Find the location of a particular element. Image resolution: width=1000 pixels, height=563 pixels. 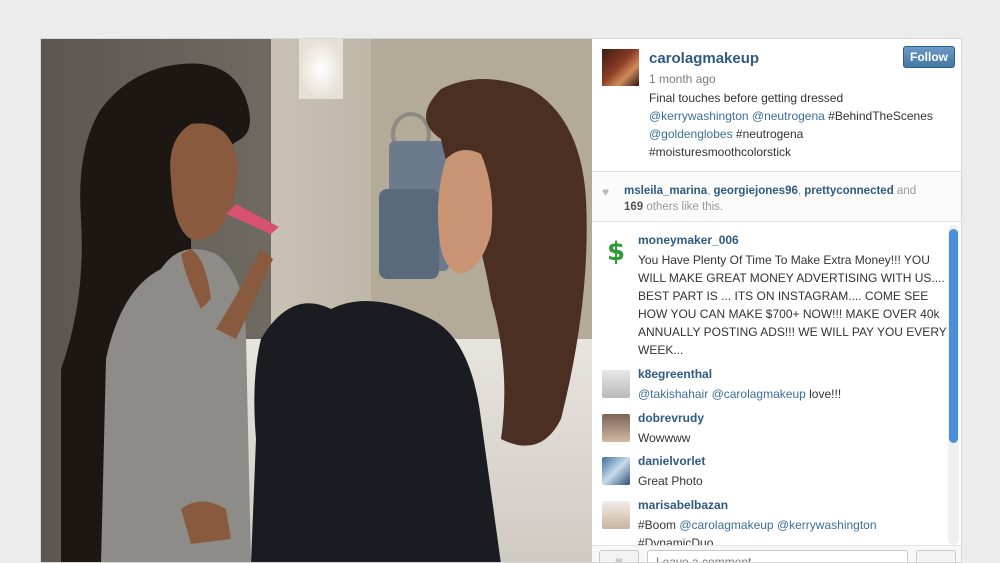

likes-count: 169 is located at coordinates (633, 207).